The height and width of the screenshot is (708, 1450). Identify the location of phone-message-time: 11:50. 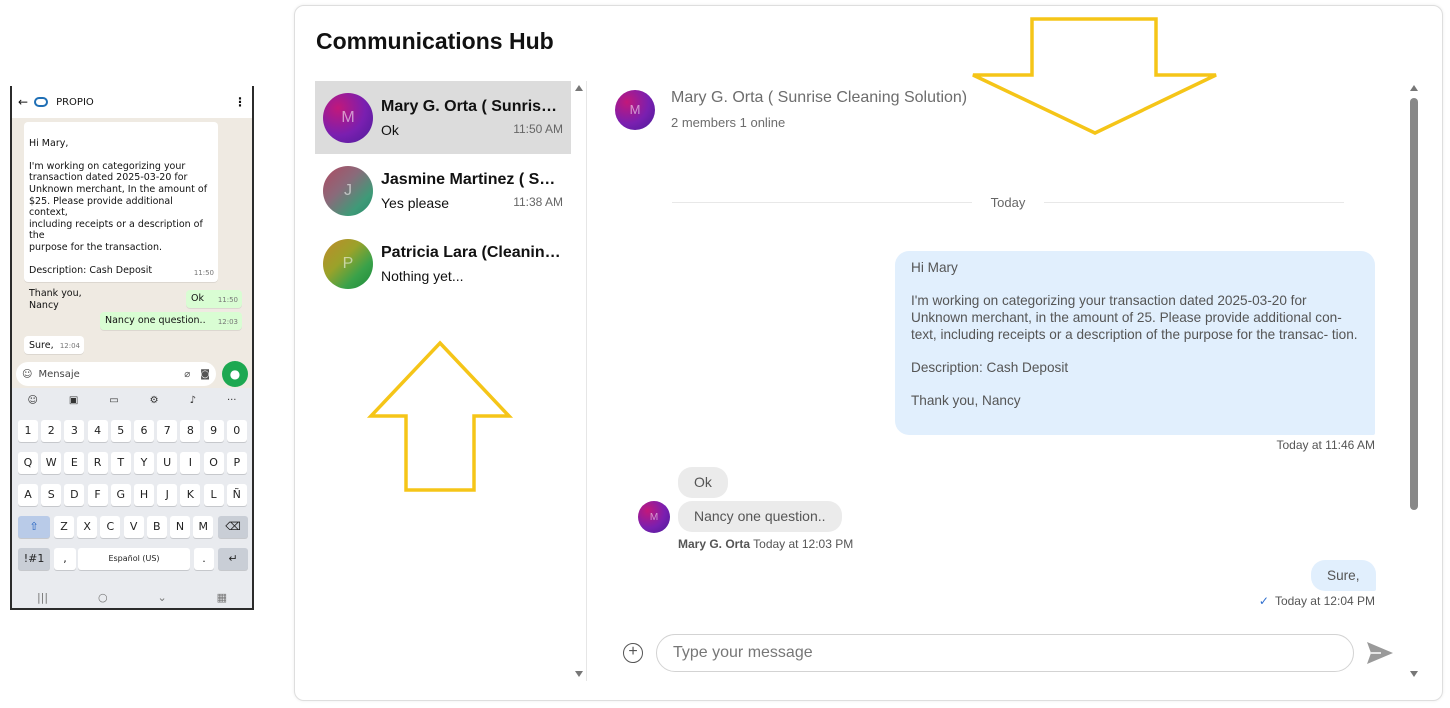
(203, 273).